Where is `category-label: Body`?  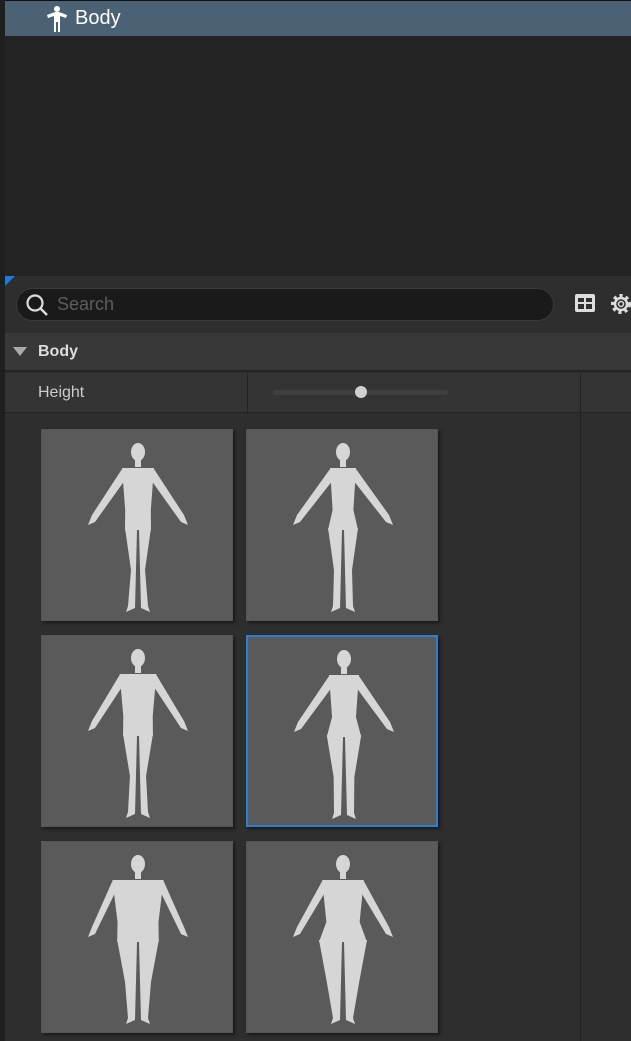
category-label: Body is located at coordinates (58, 351).